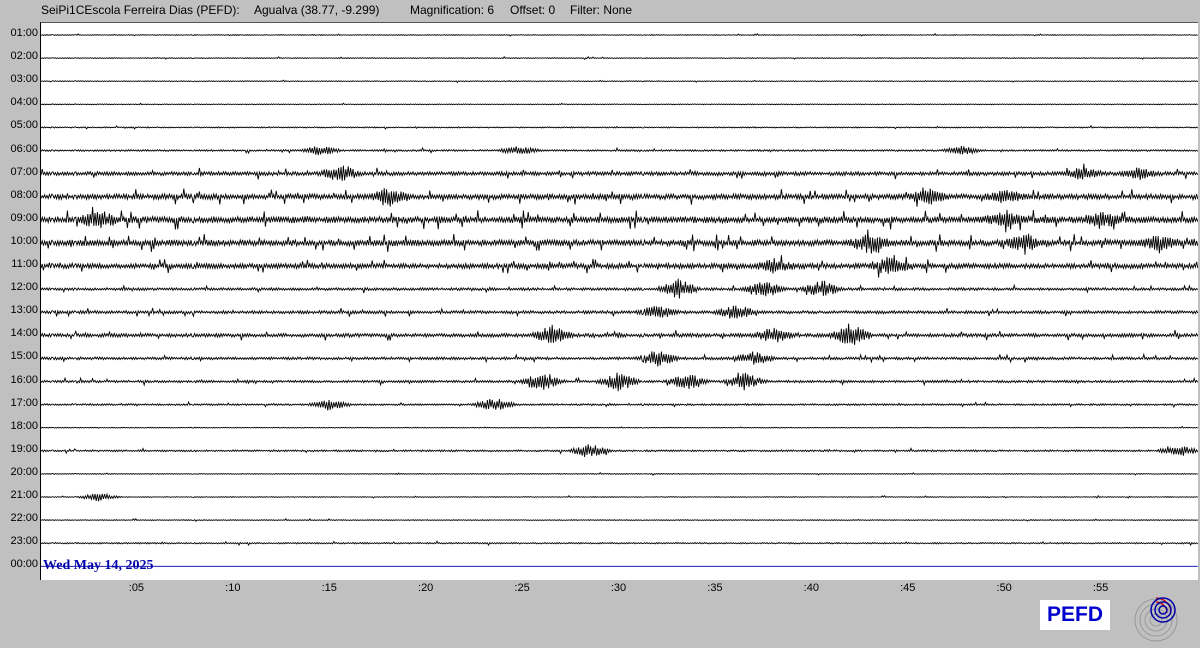  I want to click on filter-label: Filter: None, so click(601, 10).